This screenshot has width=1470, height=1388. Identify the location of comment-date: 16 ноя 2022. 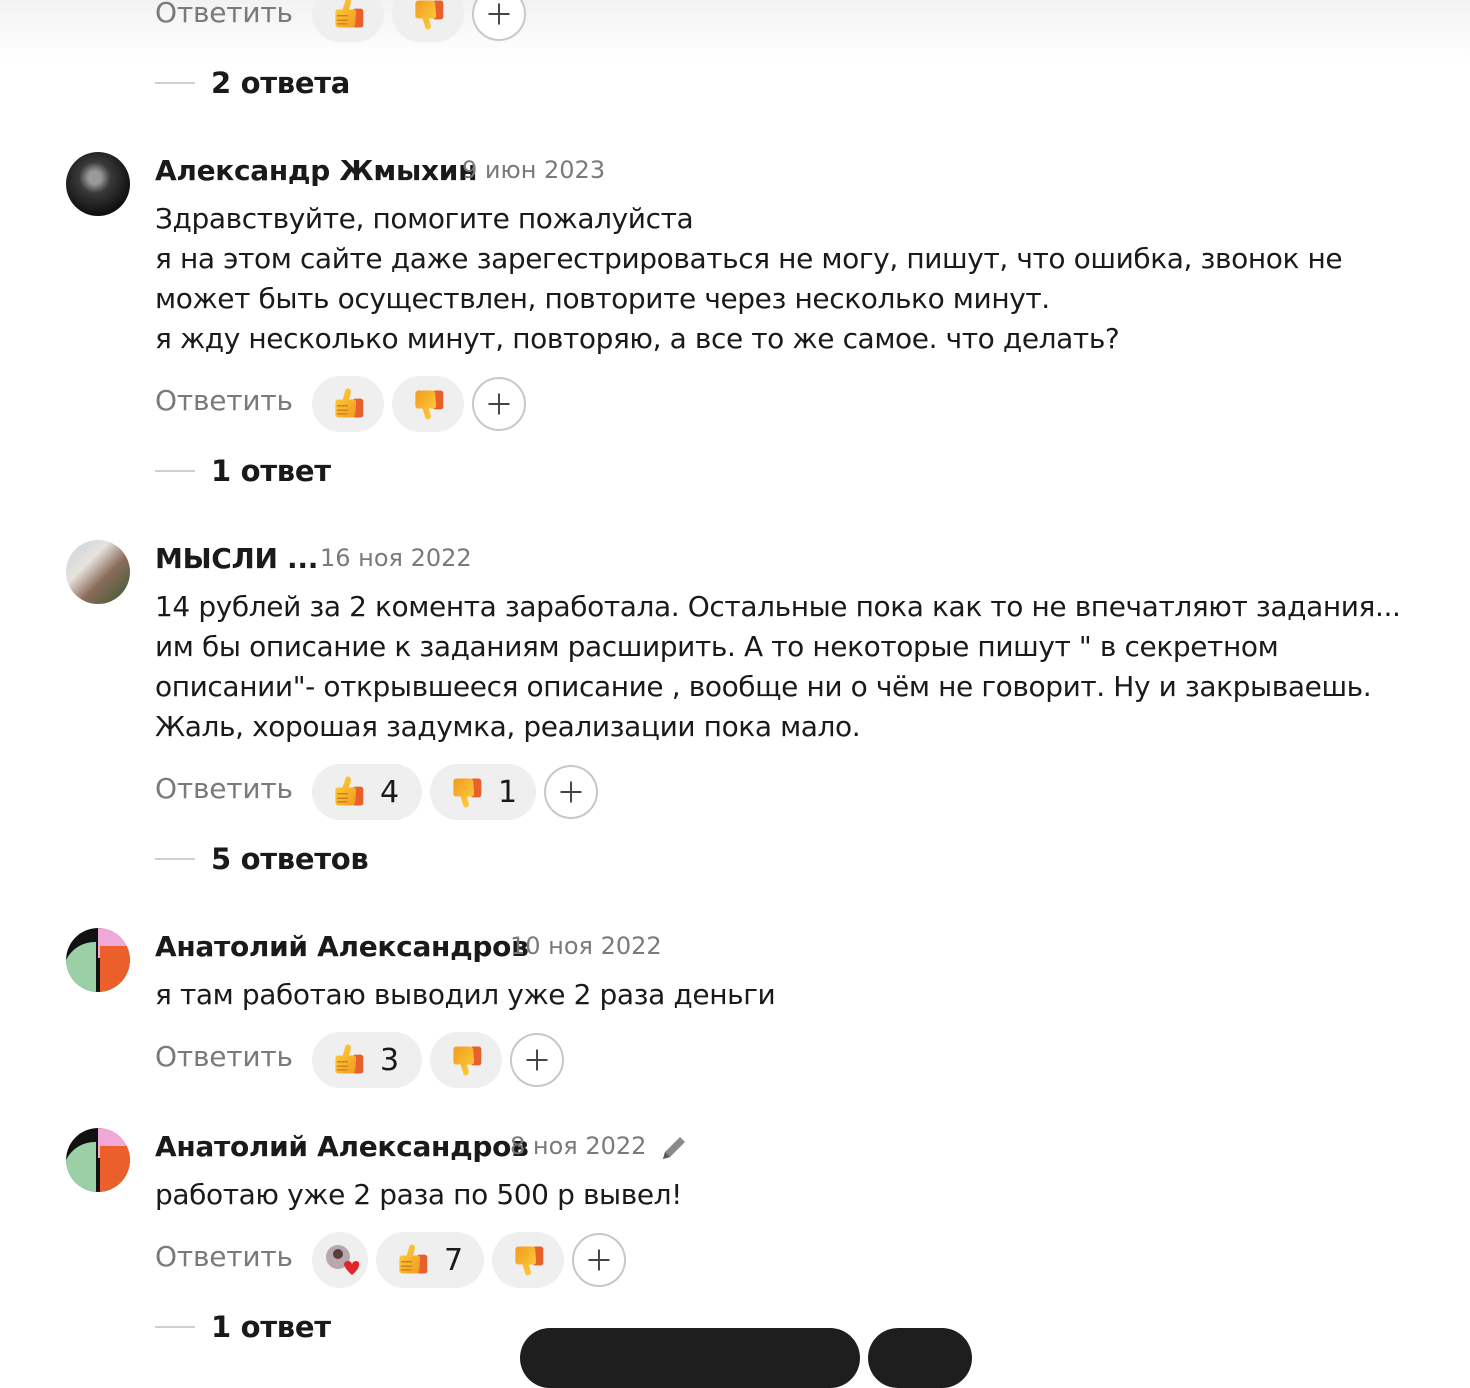
(396, 558).